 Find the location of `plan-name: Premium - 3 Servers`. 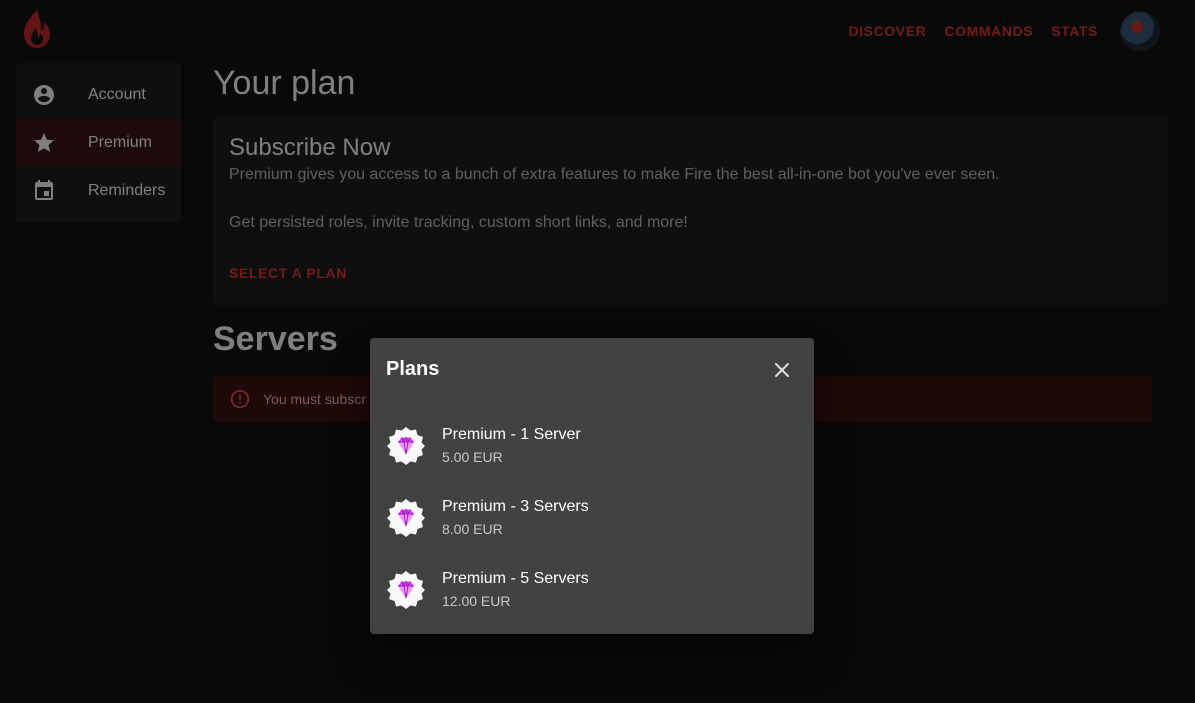

plan-name: Premium - 3 Servers is located at coordinates (515, 506).